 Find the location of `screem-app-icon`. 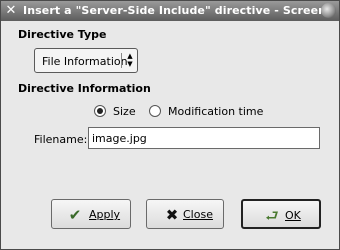

screem-app-icon is located at coordinates (328, 10).